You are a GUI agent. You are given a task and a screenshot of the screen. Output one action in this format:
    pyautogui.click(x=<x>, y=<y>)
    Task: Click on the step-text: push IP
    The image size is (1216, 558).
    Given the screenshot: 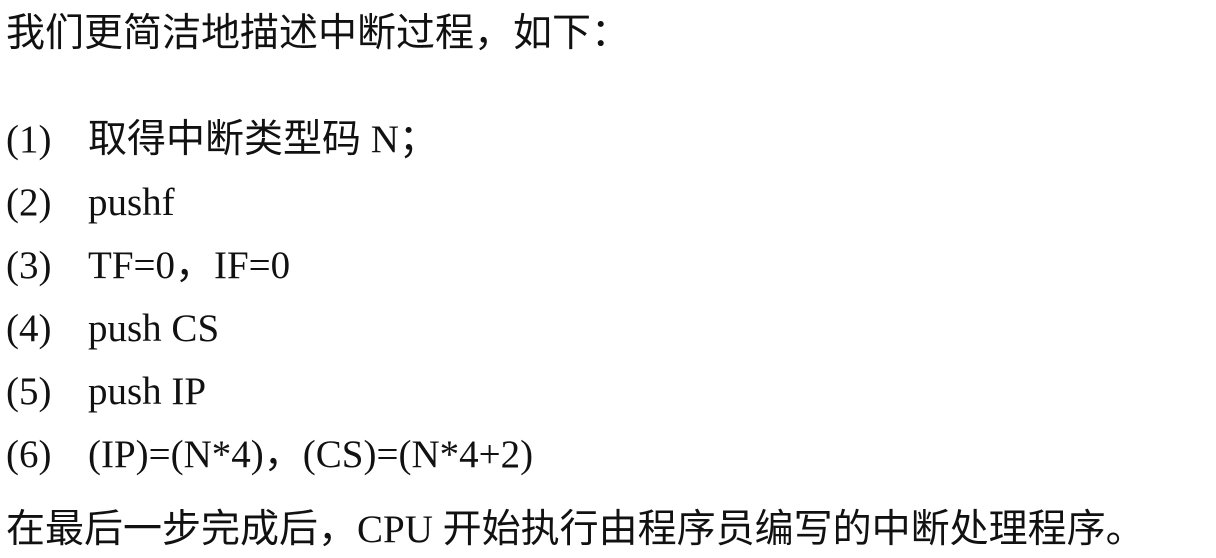 What is the action you would take?
    pyautogui.click(x=147, y=391)
    